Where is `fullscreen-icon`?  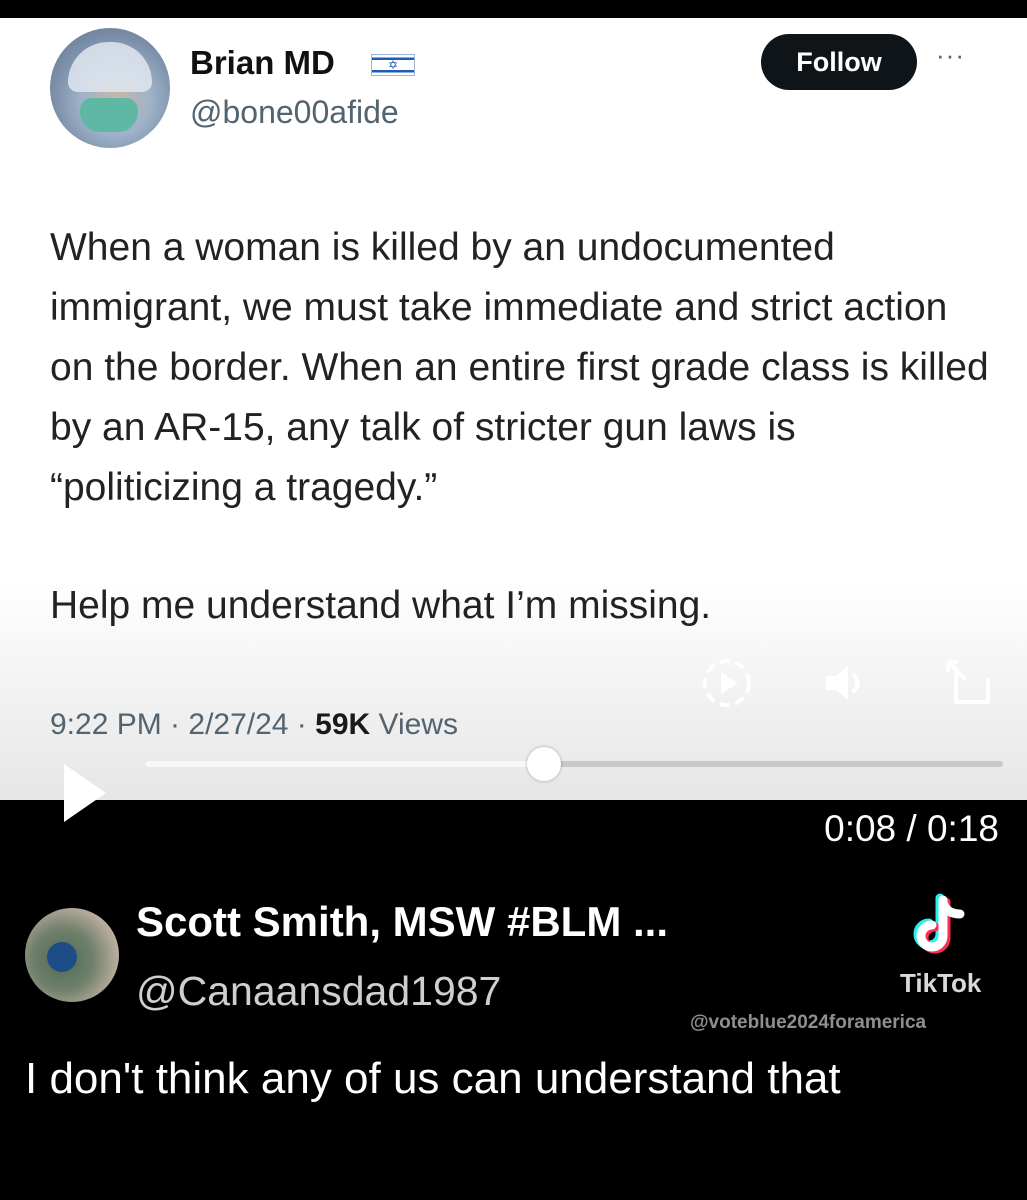 fullscreen-icon is located at coordinates (968, 683).